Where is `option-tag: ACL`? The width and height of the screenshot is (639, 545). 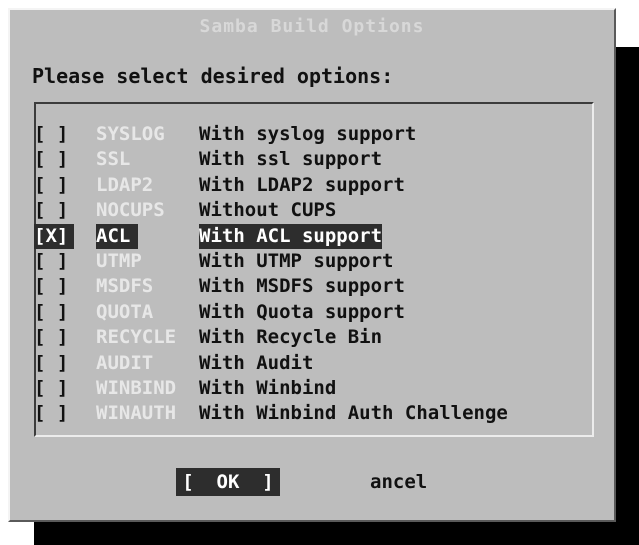
option-tag: ACL is located at coordinates (117, 236).